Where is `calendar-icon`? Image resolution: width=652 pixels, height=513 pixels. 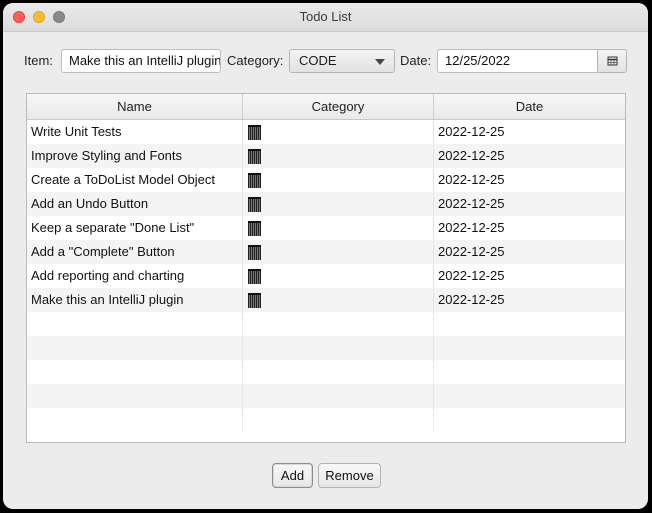 calendar-icon is located at coordinates (612, 61).